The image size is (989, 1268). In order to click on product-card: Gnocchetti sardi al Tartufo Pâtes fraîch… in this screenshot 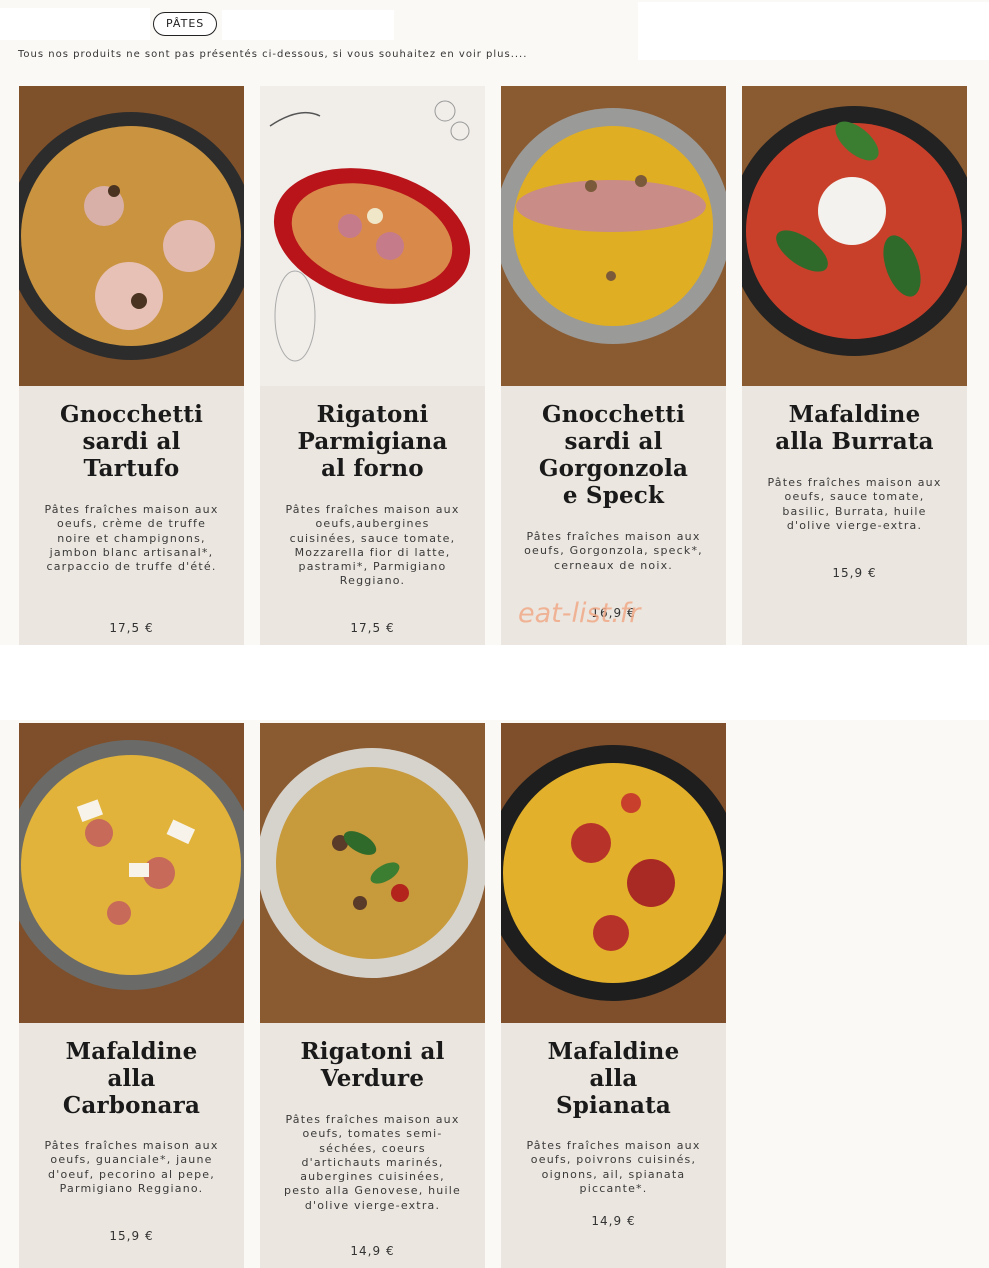, I will do `click(131, 365)`.